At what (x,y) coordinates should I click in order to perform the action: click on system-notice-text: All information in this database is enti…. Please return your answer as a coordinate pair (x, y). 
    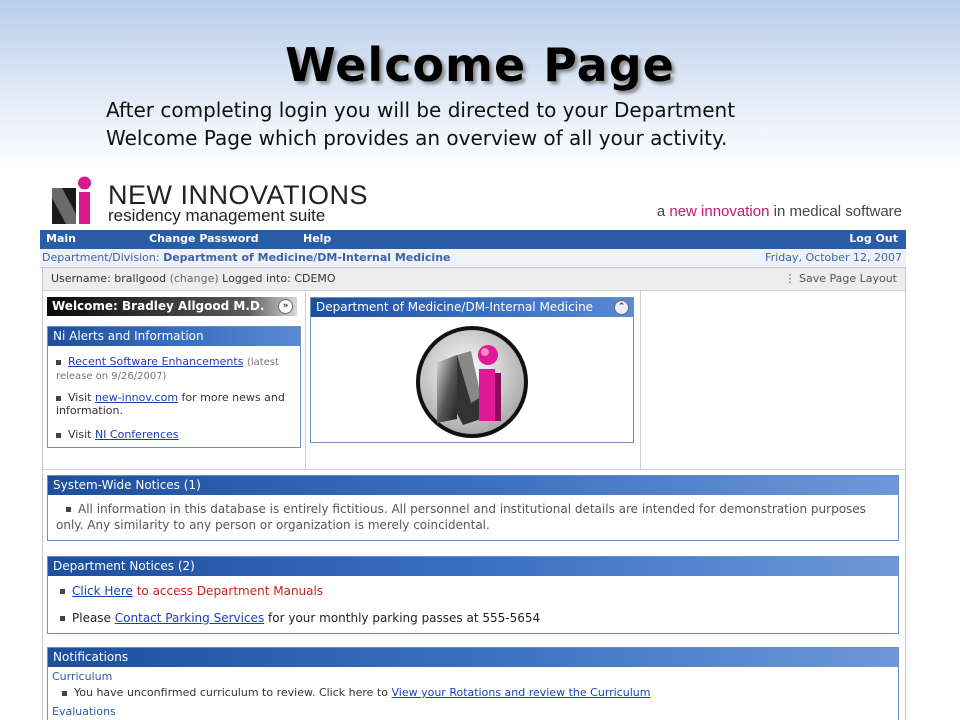
    Looking at the image, I should click on (461, 517).